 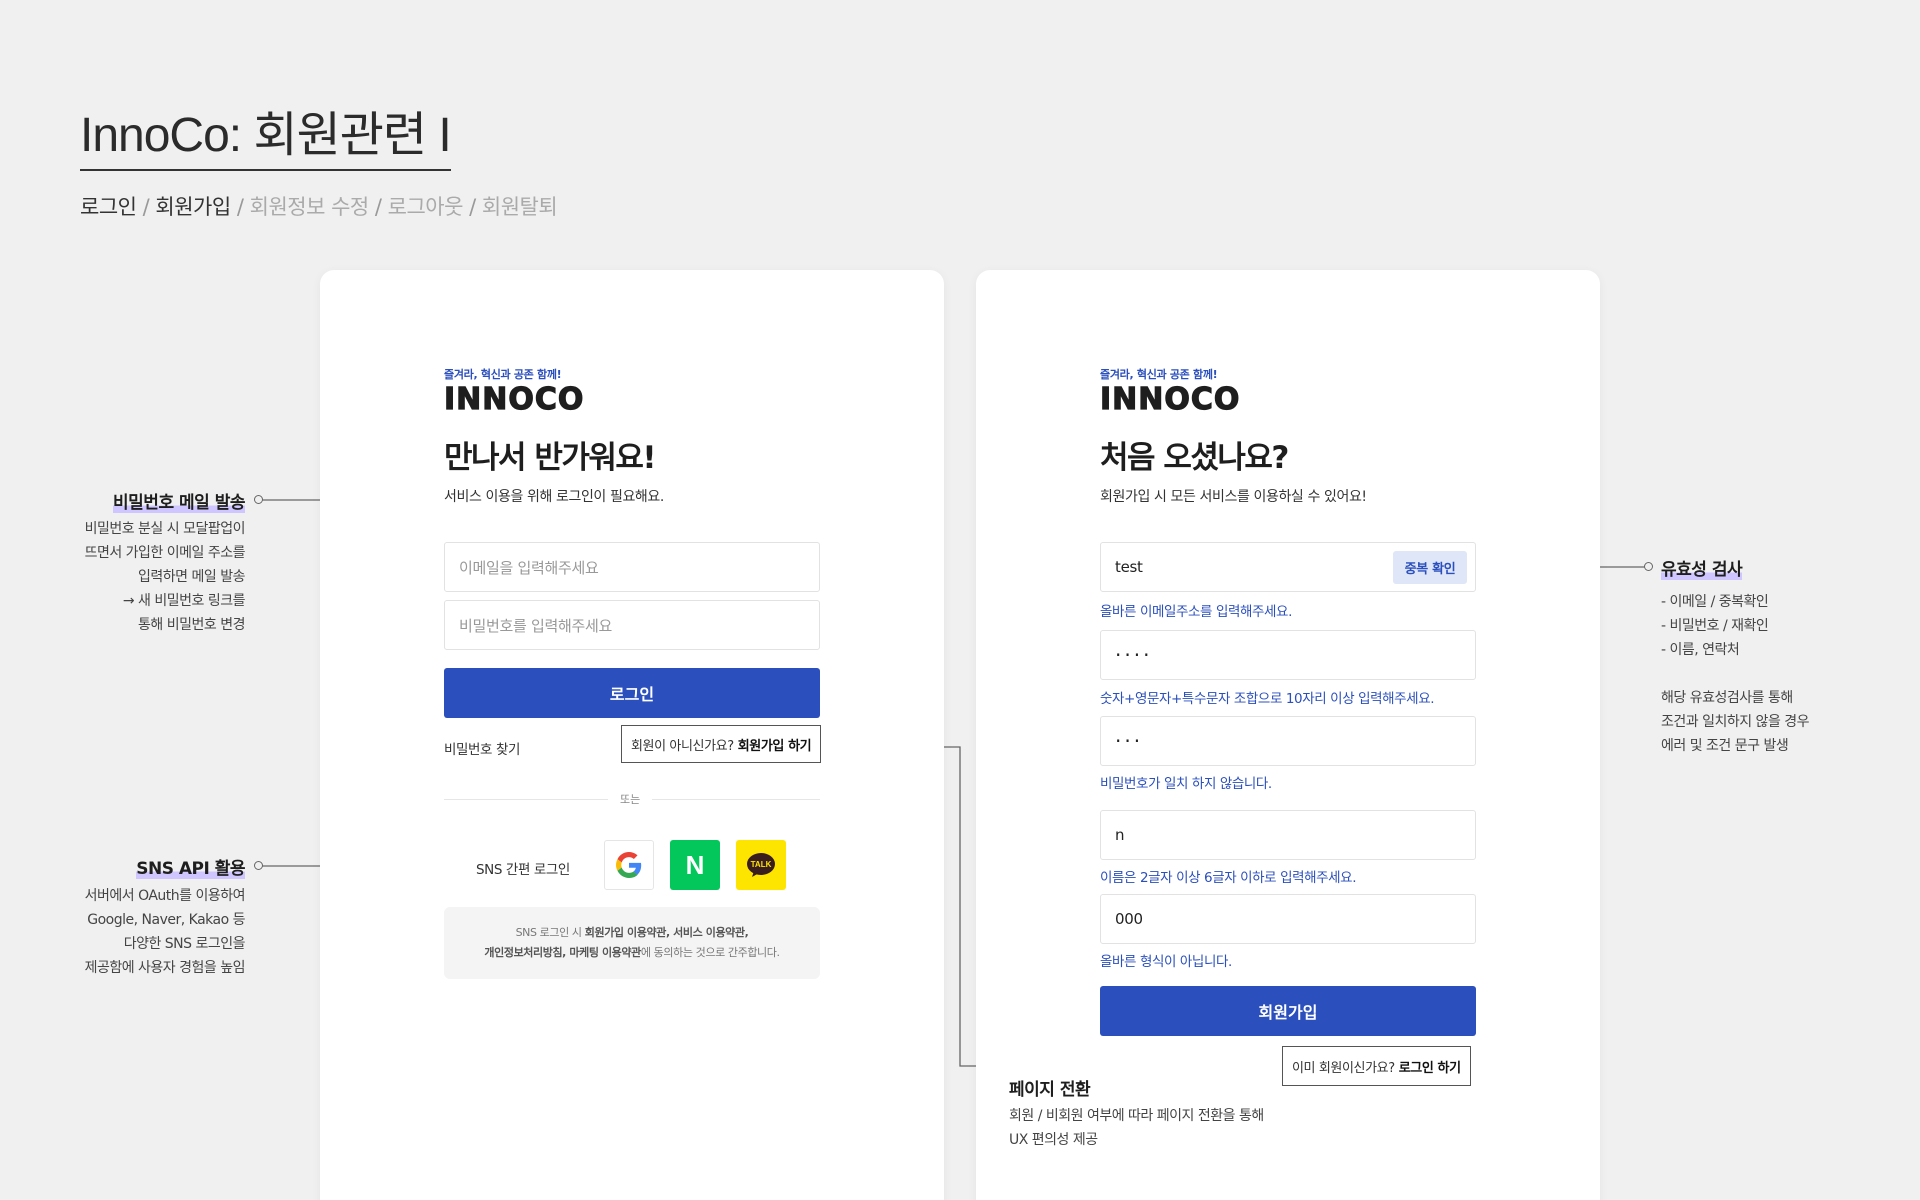 I want to click on signup-email-input: test 중복 확인, so click(x=1288, y=567).